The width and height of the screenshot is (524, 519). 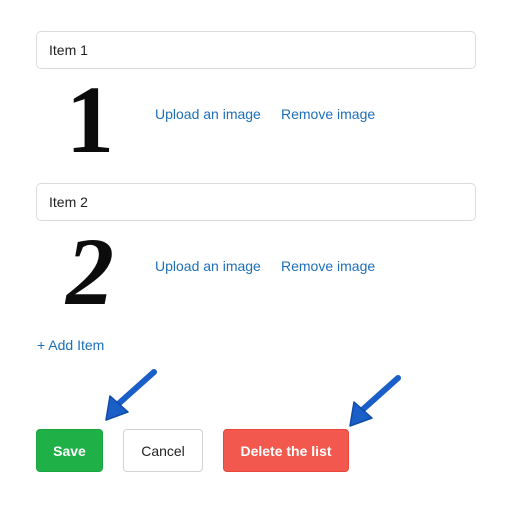 I want to click on item-1-image: 1, so click(x=90, y=119).